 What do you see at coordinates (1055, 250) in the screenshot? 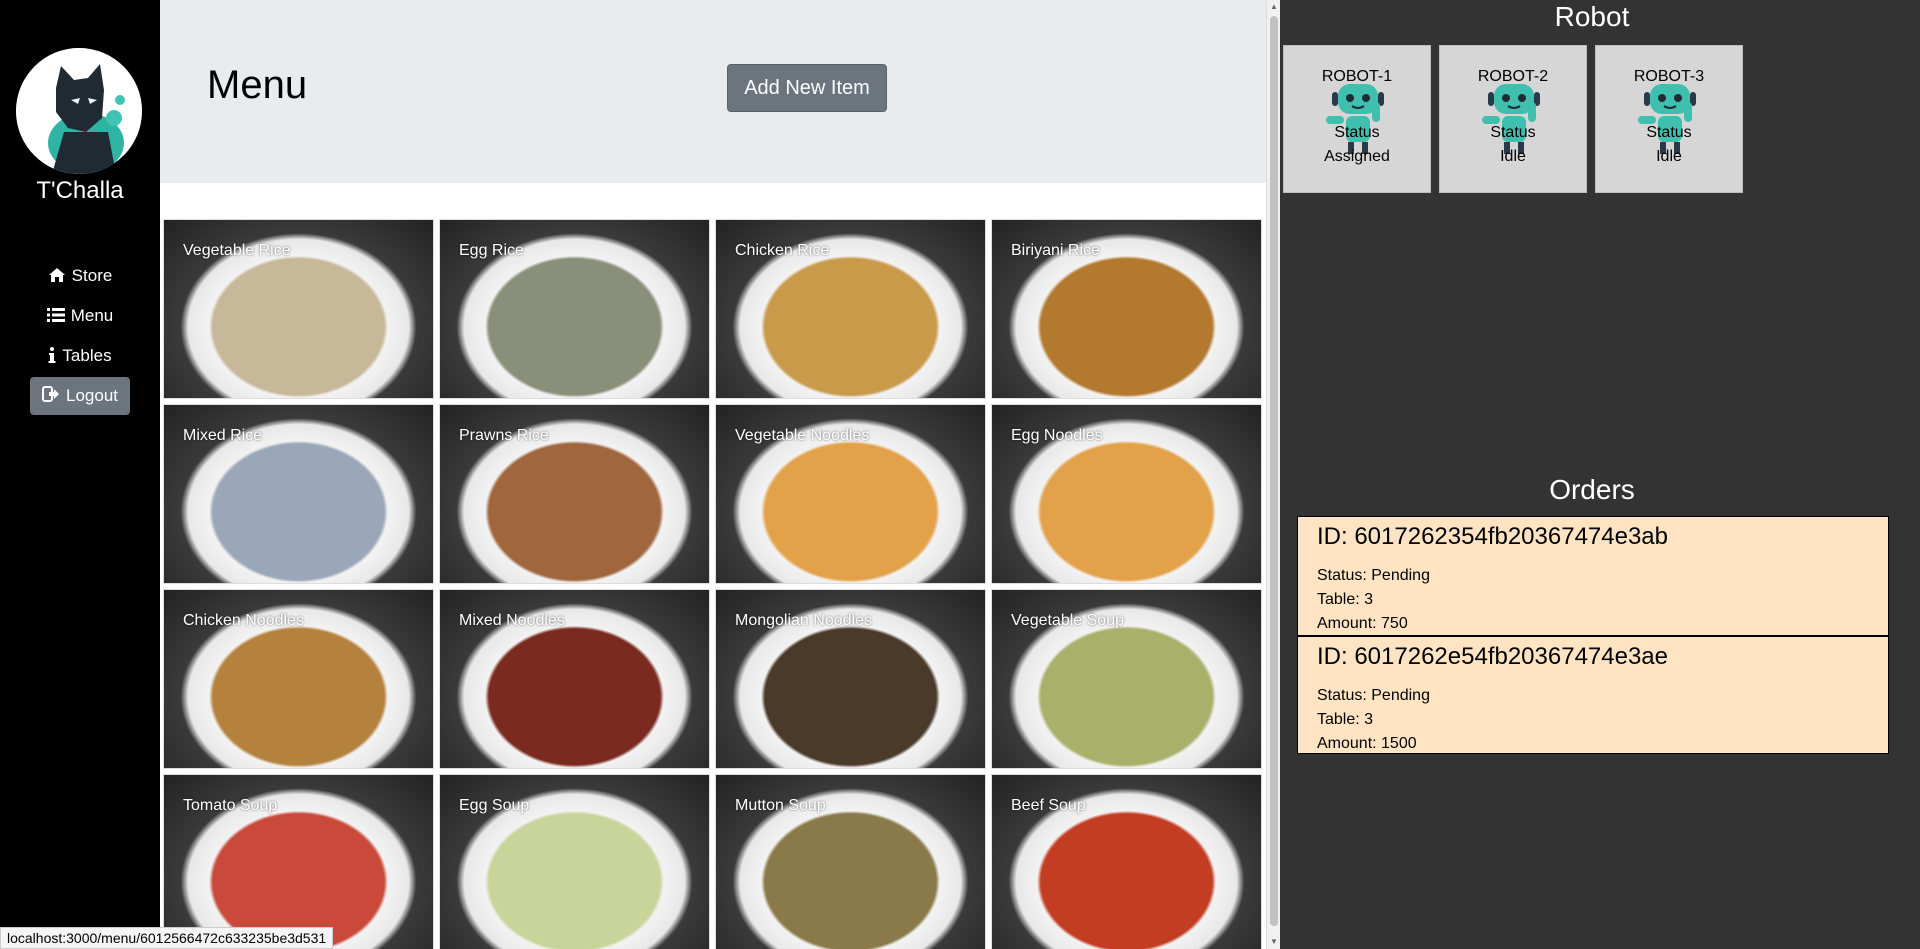
I see `menu-item-title: Biriyani Rice` at bounding box center [1055, 250].